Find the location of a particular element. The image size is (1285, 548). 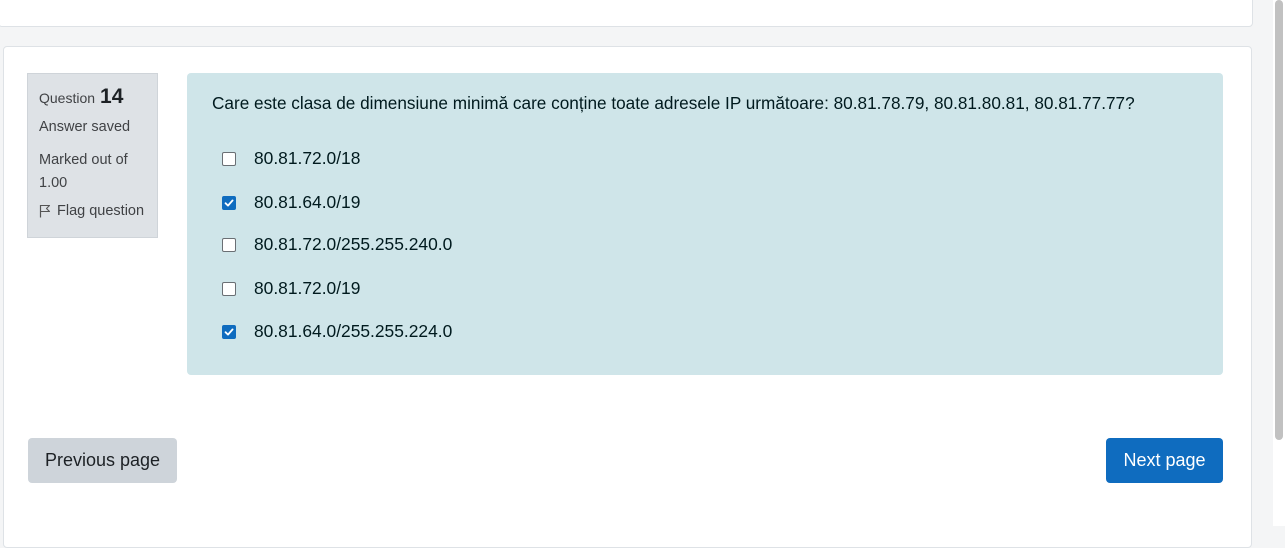

question-number: 14 is located at coordinates (112, 96).